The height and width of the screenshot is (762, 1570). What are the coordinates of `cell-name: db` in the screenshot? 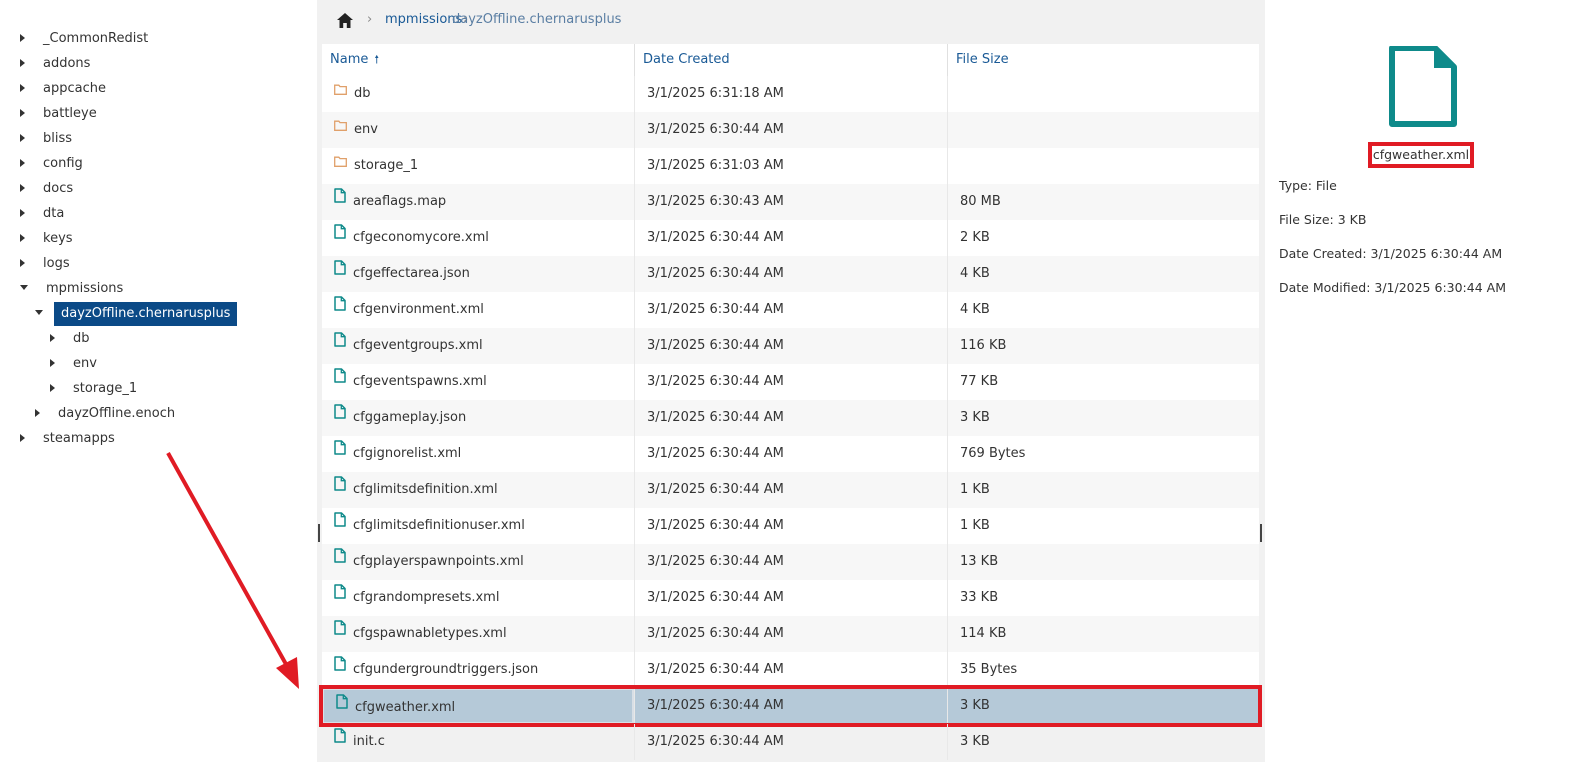 It's located at (478, 94).